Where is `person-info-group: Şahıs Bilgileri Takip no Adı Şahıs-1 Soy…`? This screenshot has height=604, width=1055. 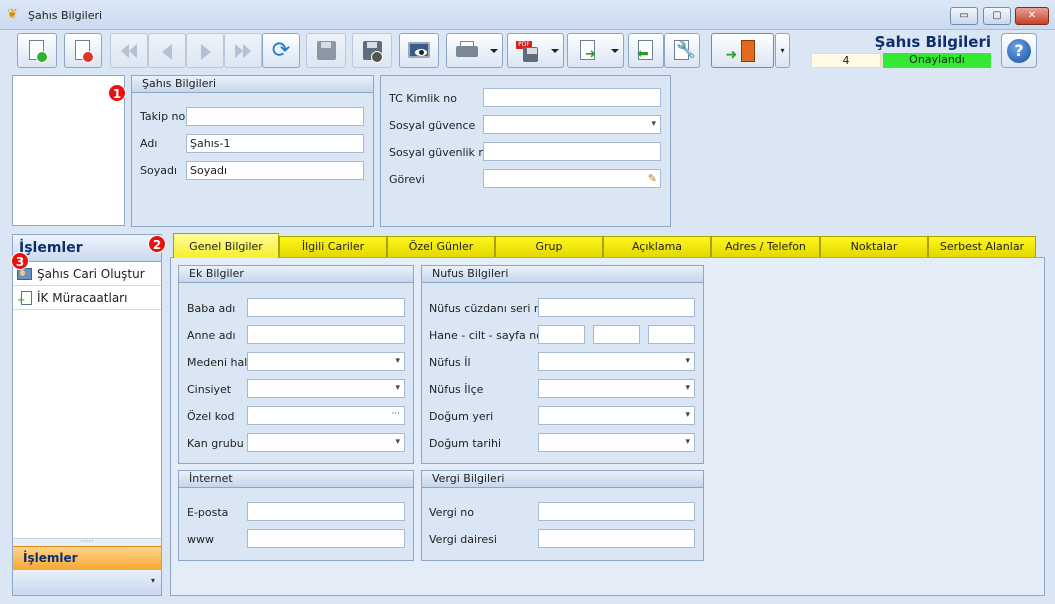
person-info-group: Şahıs Bilgileri Takip no Adı Şahıs-1 Soy… is located at coordinates (252, 151).